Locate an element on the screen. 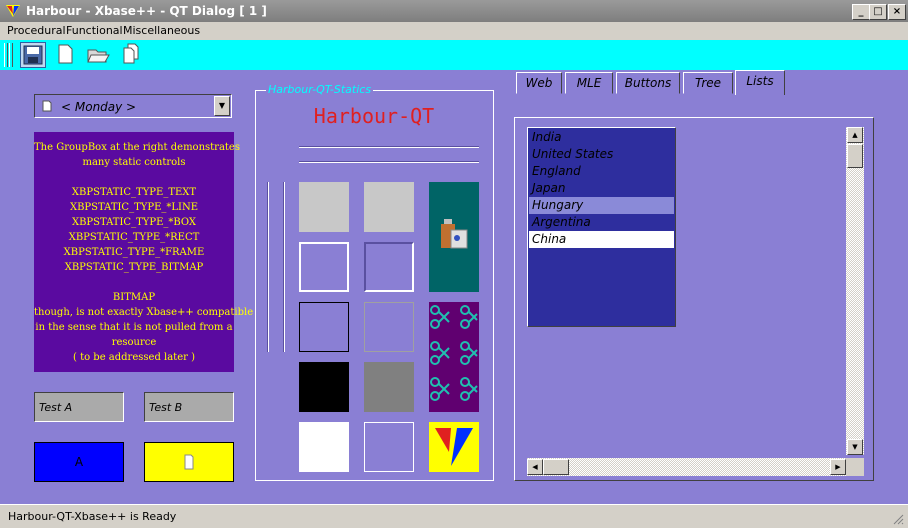 This screenshot has width=908, height=528. static-text: Harbour-QT is located at coordinates (374, 116).